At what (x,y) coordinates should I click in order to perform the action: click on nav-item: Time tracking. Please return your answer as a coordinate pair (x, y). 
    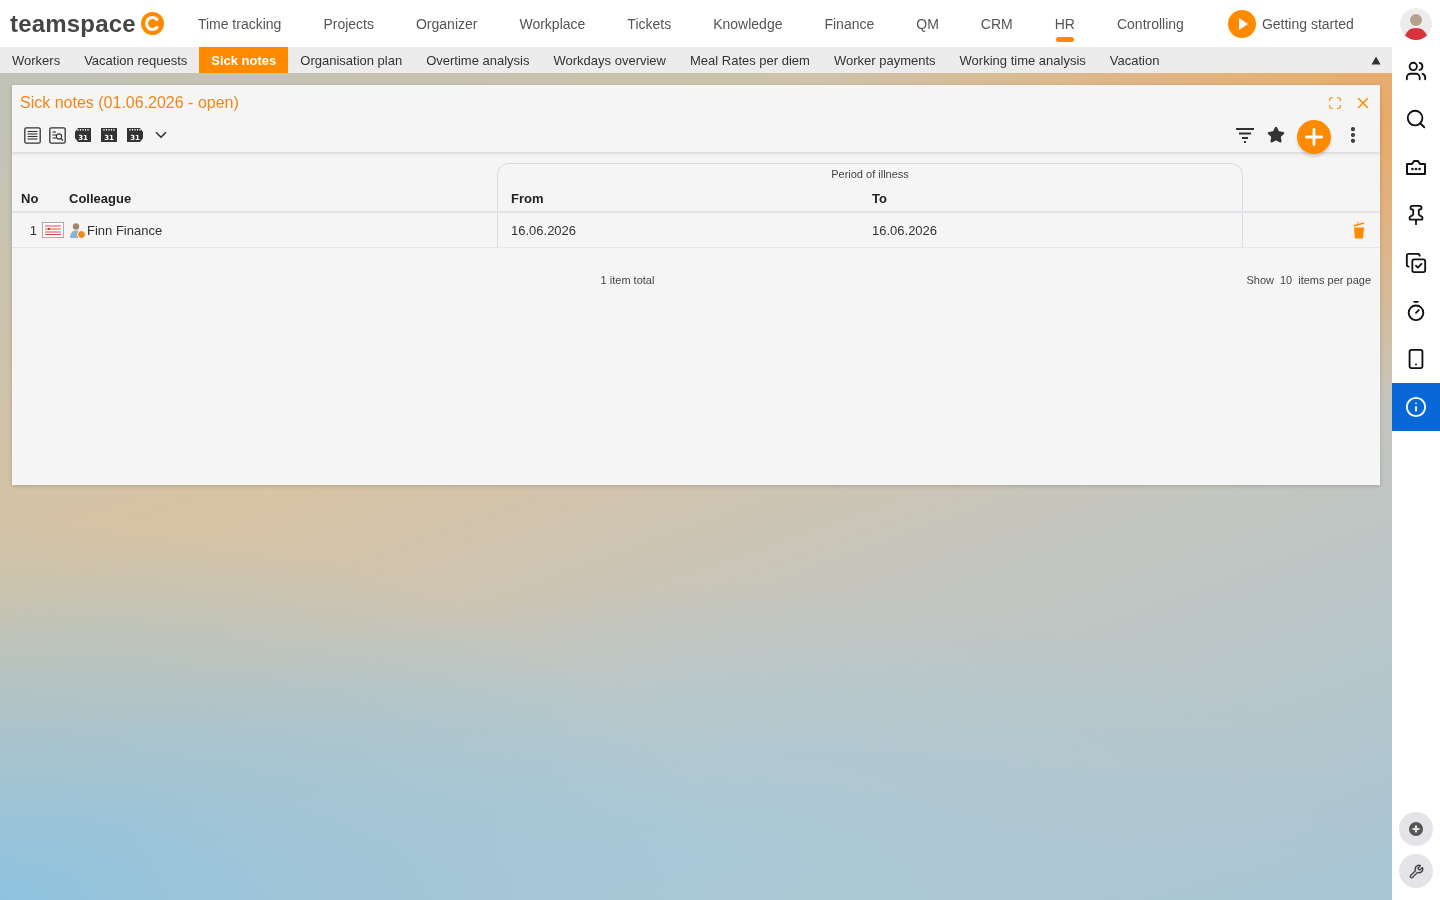
    Looking at the image, I should click on (239, 23).